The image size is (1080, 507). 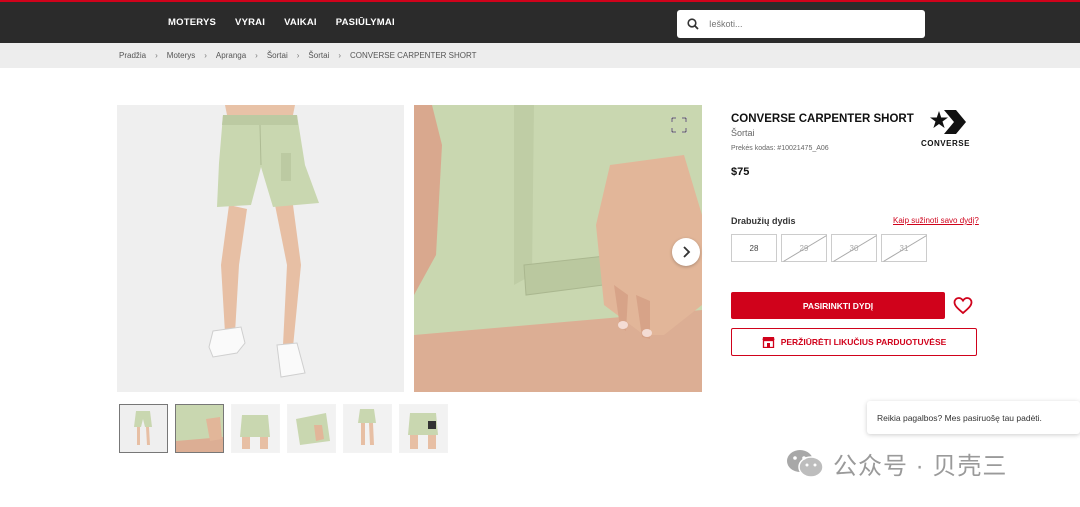 I want to click on store-icon, so click(x=768, y=342).